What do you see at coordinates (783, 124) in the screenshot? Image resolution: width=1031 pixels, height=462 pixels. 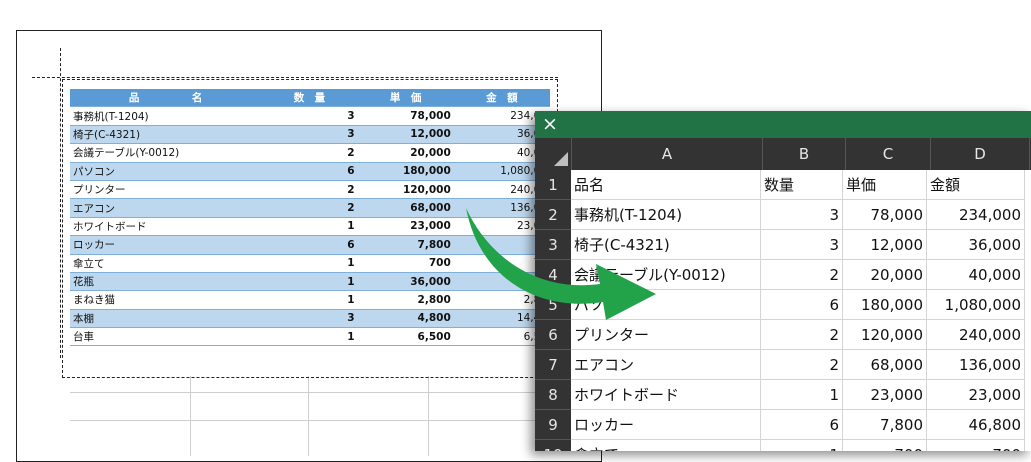 I see `excel-title-bar: ×` at bounding box center [783, 124].